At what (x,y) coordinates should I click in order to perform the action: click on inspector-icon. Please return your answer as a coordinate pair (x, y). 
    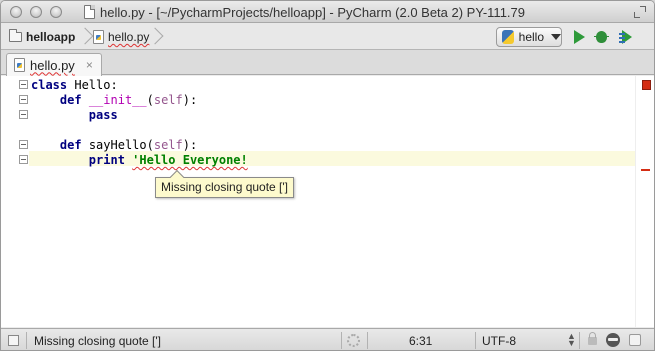
    Looking at the image, I should click on (613, 340).